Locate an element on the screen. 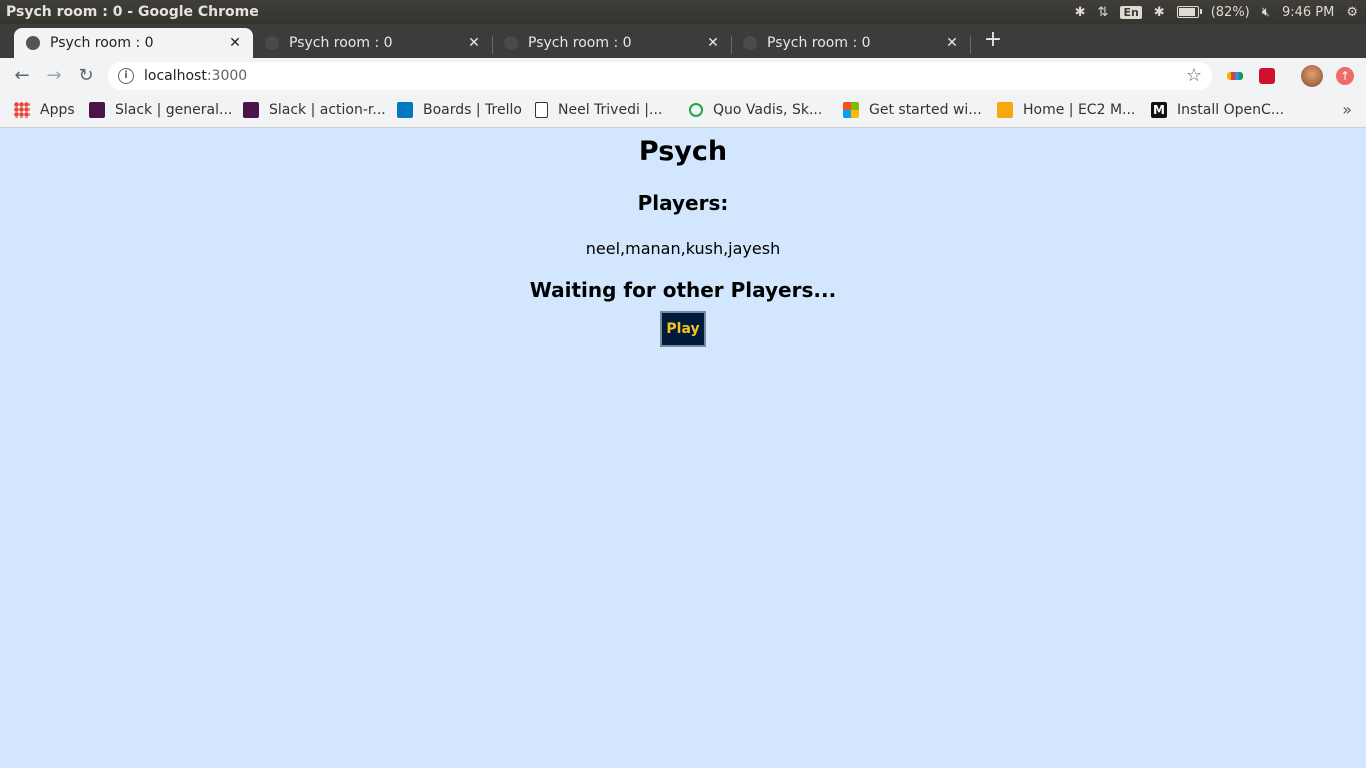  extension-pushbullet-icon is located at coordinates (1267, 76).